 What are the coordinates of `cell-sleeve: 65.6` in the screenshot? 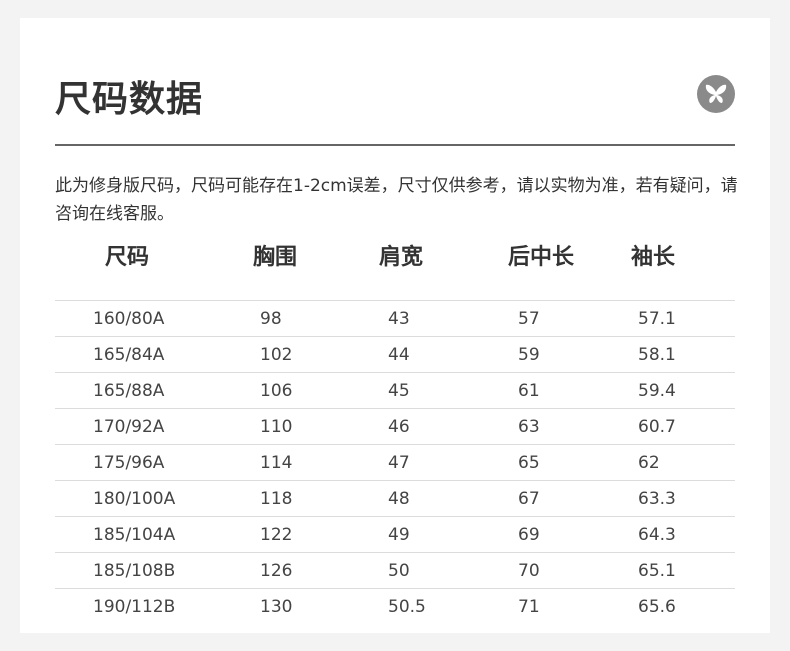 It's located at (657, 607).